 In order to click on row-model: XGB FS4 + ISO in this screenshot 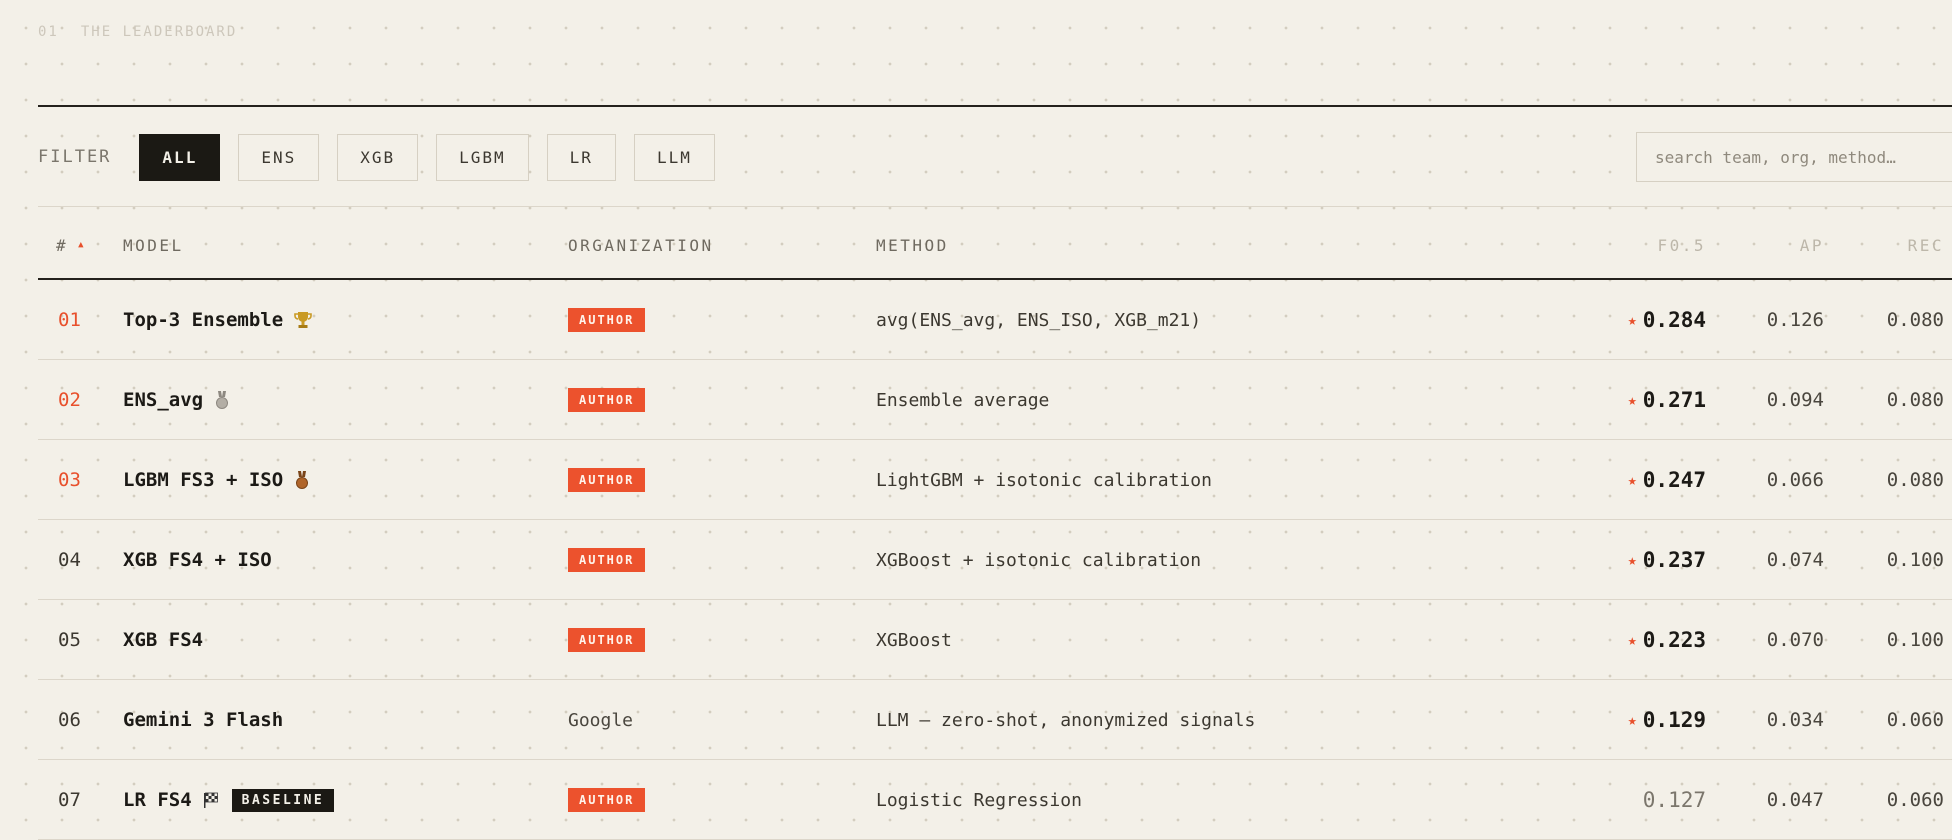, I will do `click(197, 560)`.